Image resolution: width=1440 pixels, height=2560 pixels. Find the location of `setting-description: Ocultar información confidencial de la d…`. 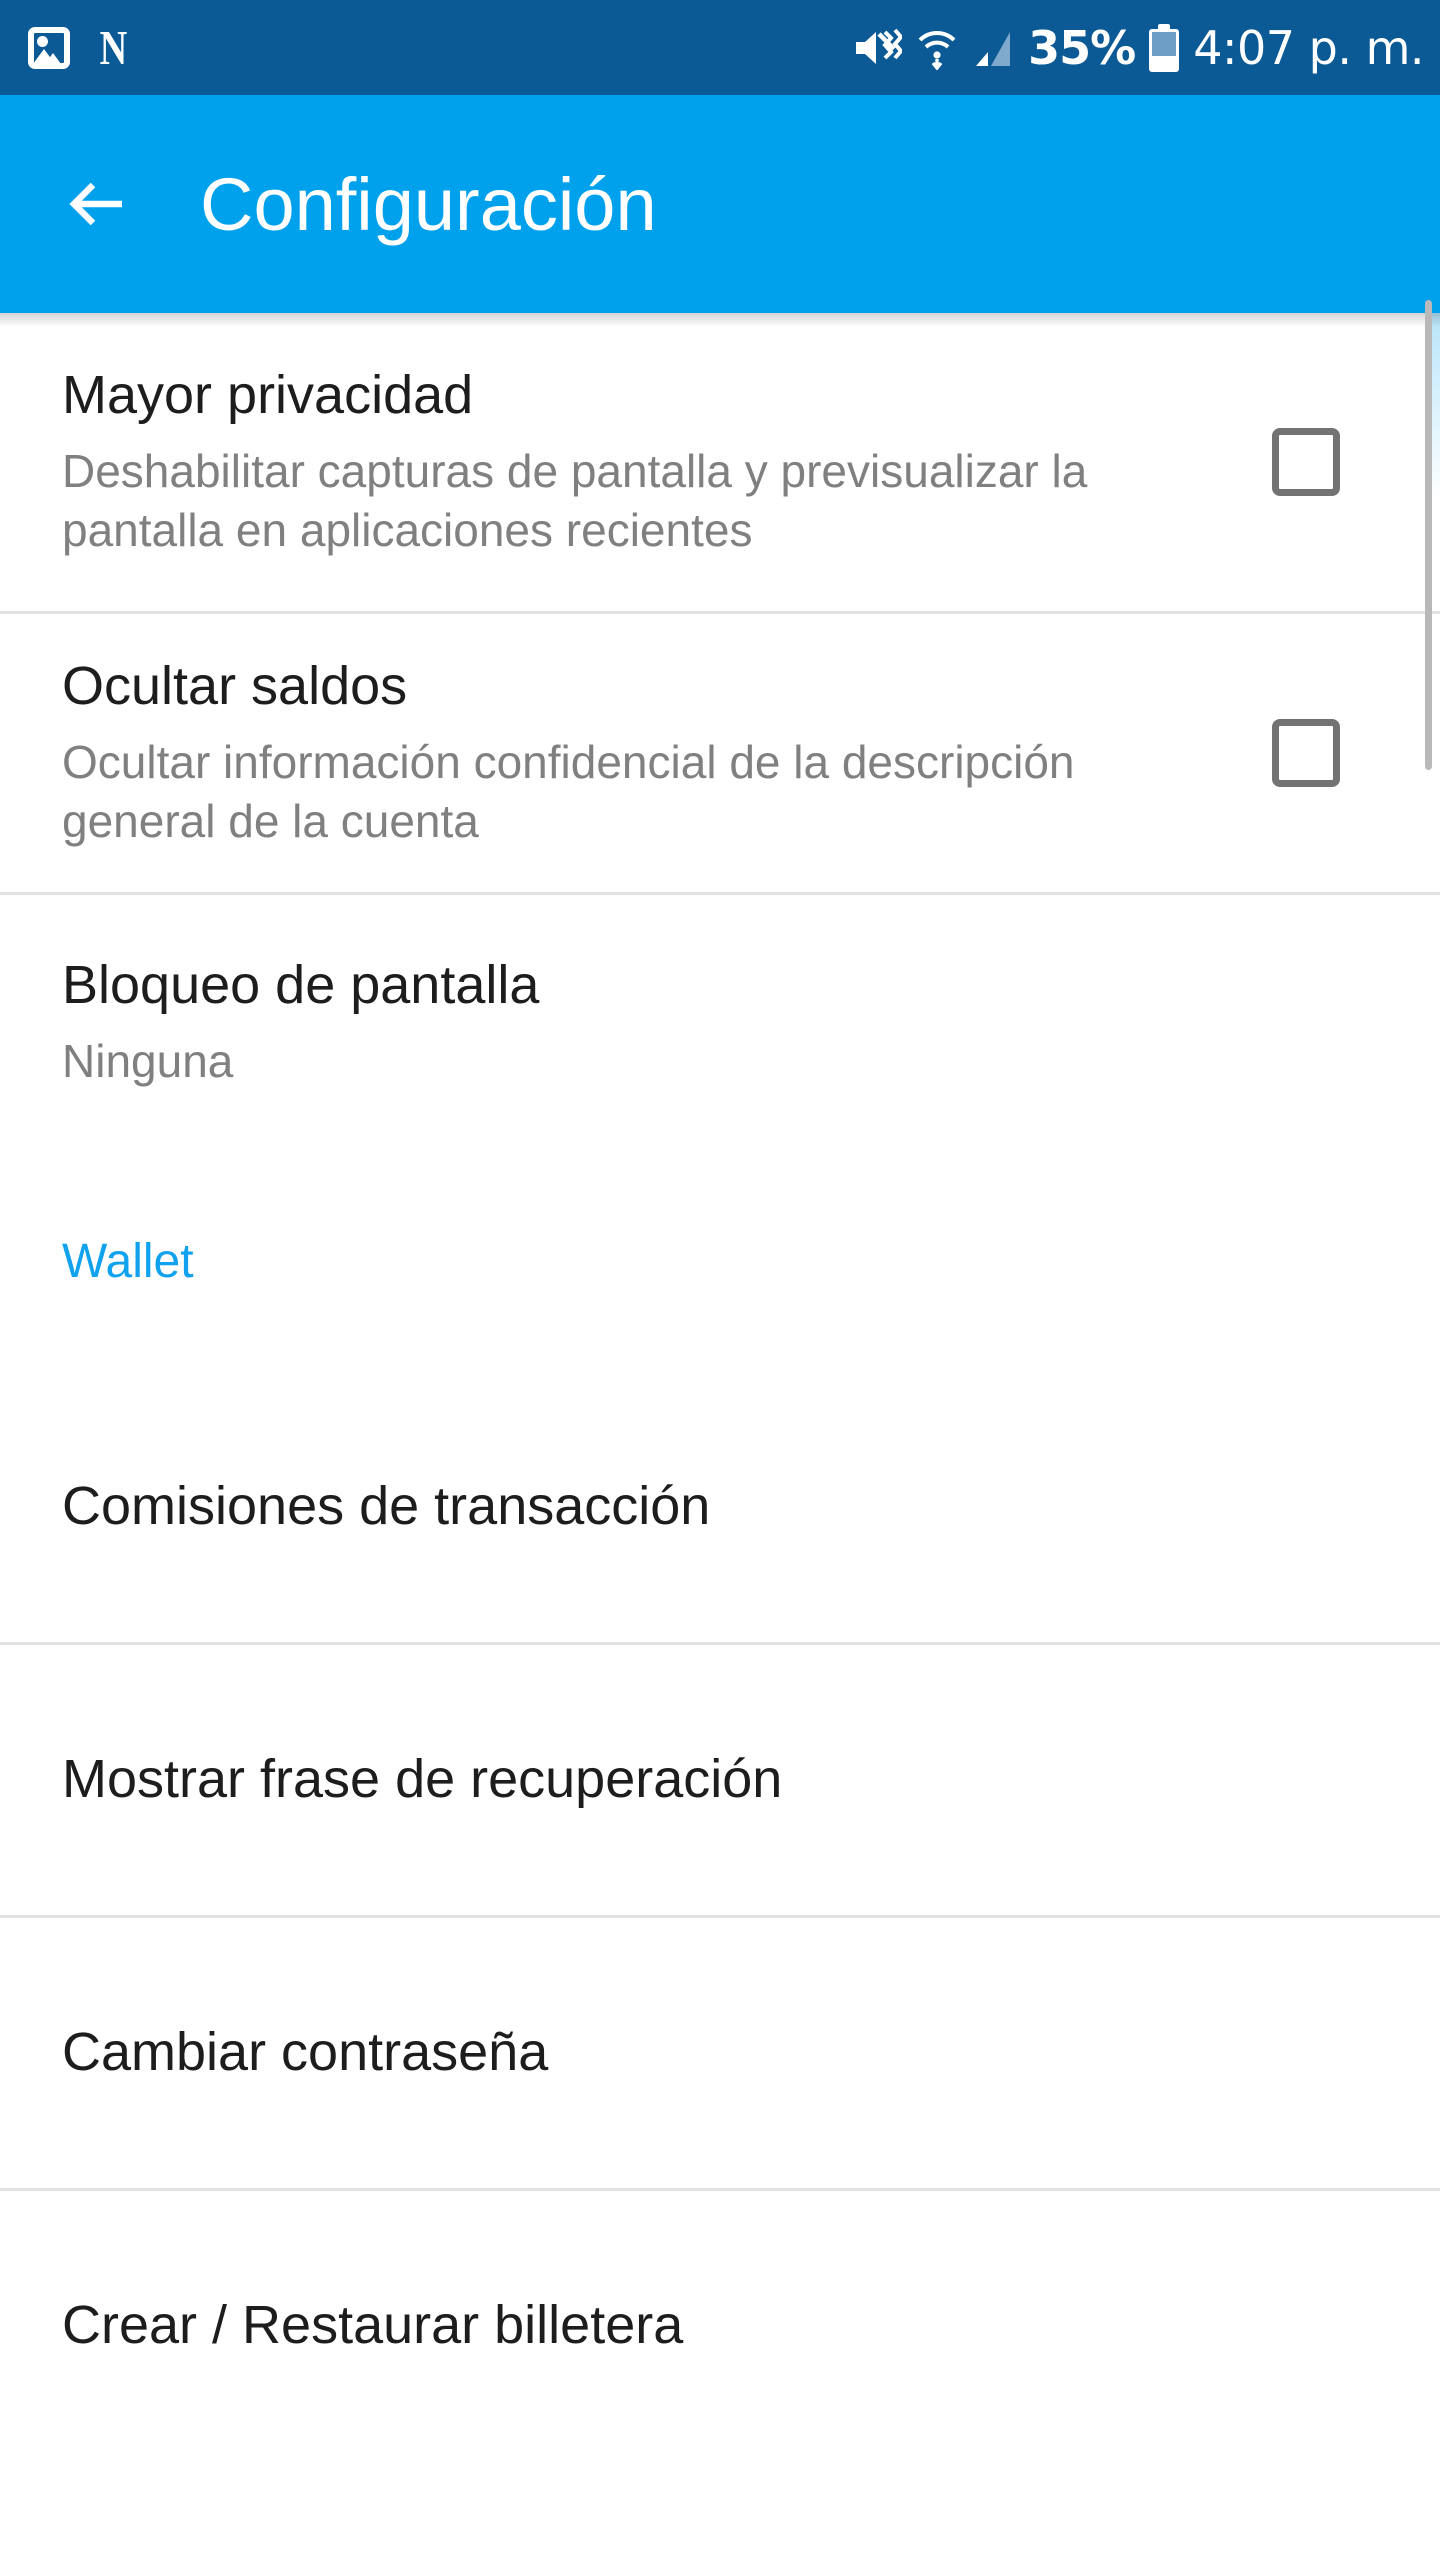

setting-description: Ocultar información confidencial de la d… is located at coordinates (568, 791).